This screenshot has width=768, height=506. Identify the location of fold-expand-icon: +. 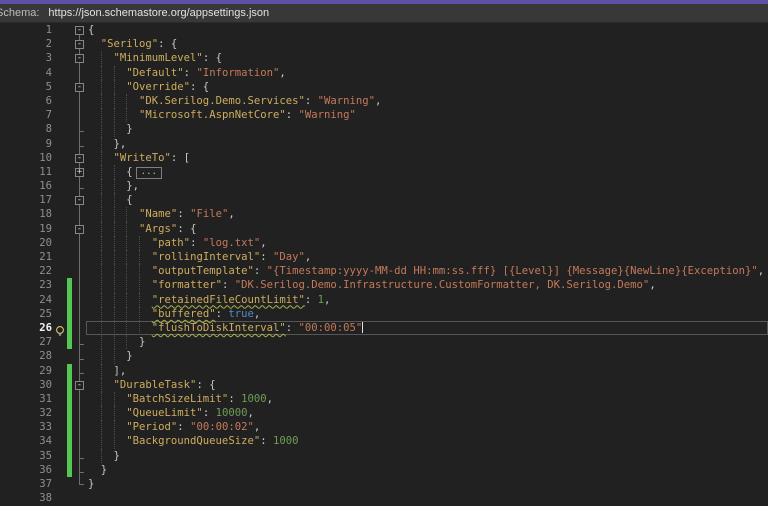
(79, 172).